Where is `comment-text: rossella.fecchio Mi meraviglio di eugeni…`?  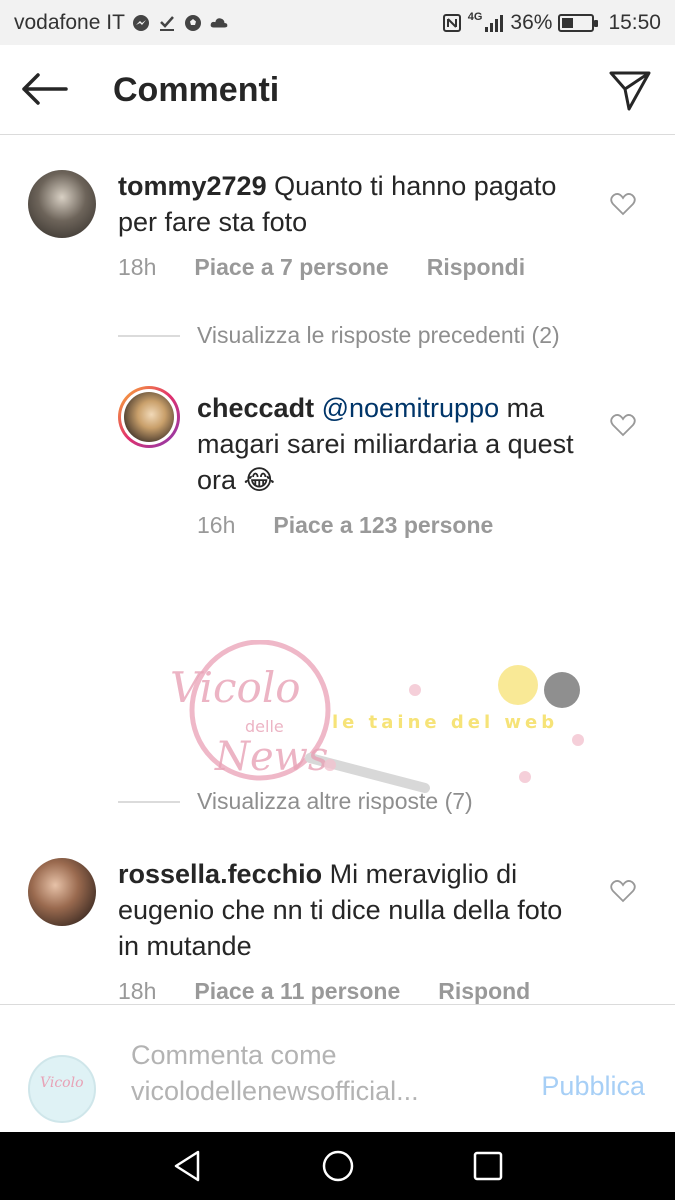 comment-text: rossella.fecchio Mi meraviglio di eugeni… is located at coordinates (353, 910).